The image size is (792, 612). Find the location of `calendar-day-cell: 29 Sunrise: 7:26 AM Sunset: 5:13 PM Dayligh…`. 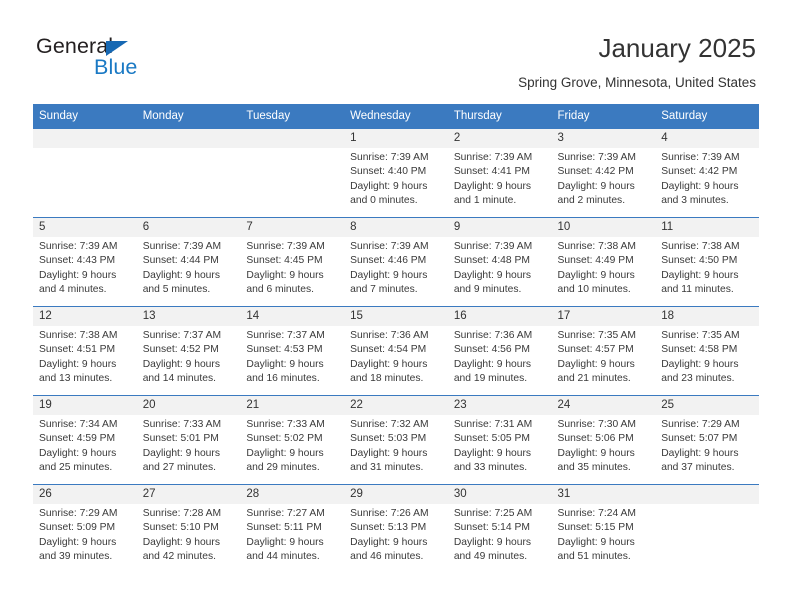

calendar-day-cell: 29 Sunrise: 7:26 AM Sunset: 5:13 PM Dayligh… is located at coordinates (396, 528).